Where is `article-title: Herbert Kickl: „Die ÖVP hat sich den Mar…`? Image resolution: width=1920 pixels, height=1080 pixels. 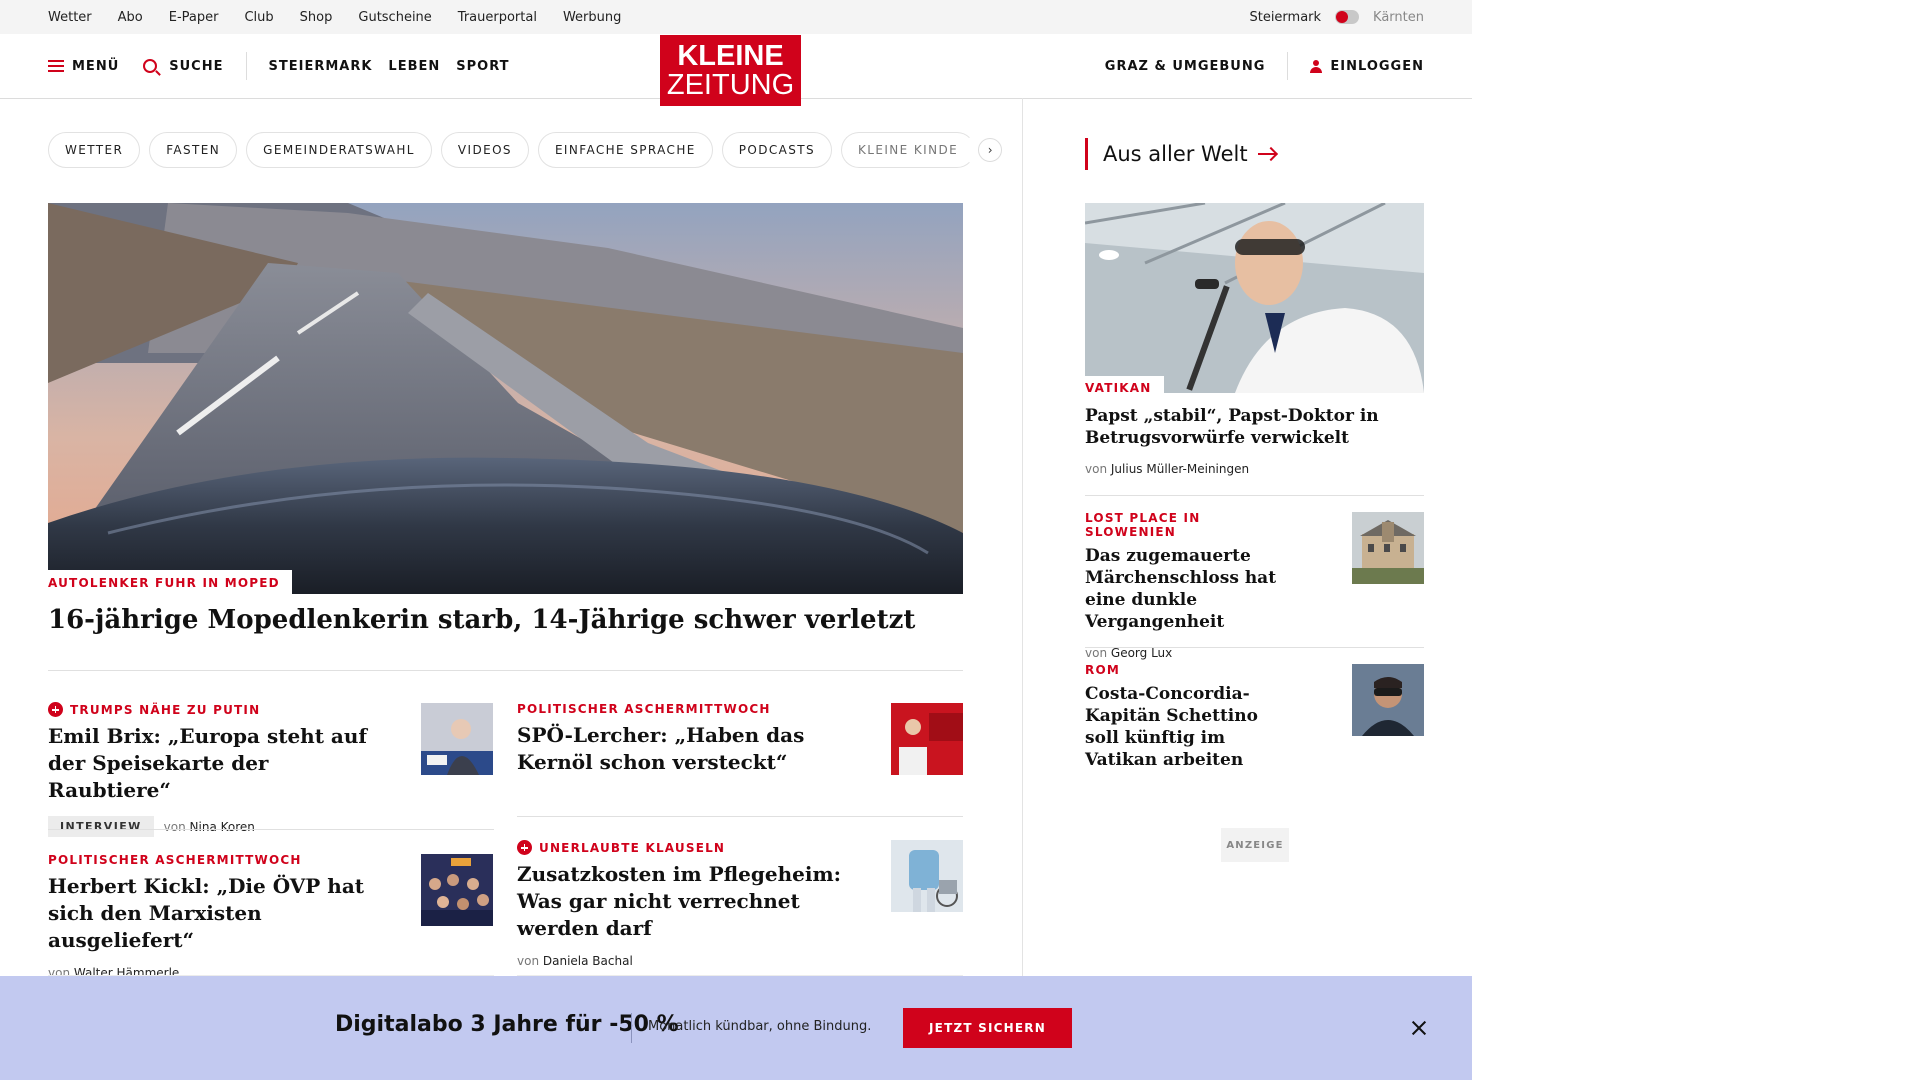
article-title: Herbert Kickl: „Die ÖVP hat sich den Mar… is located at coordinates (208, 913).